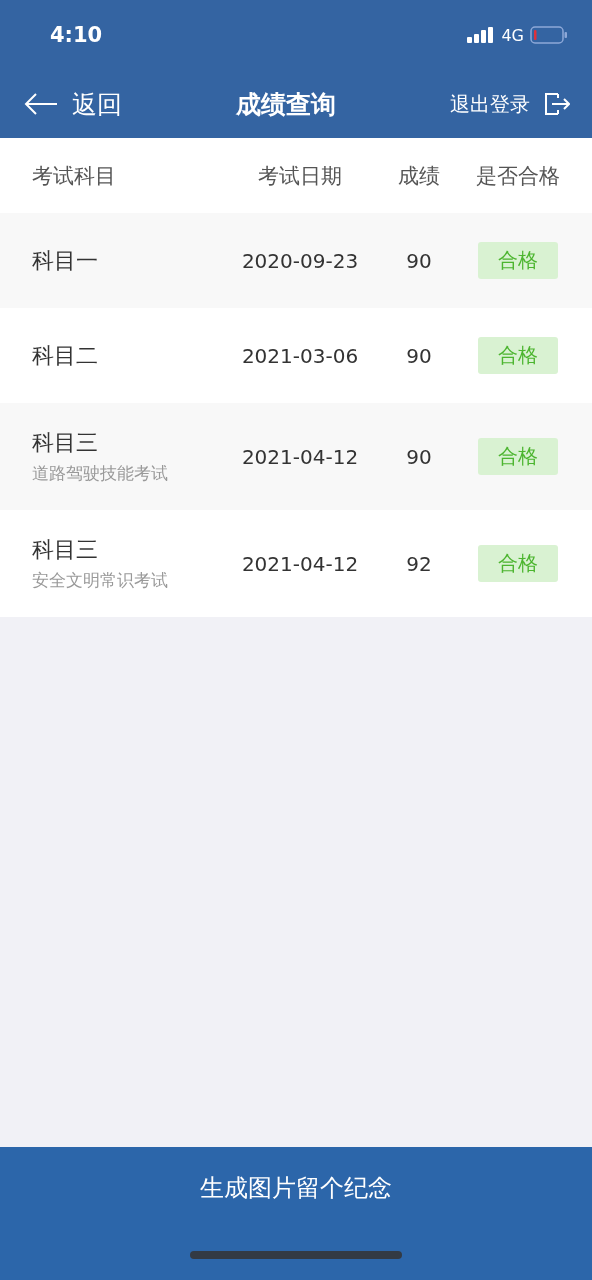  What do you see at coordinates (100, 473) in the screenshot?
I see `subject-detail: 道路驾驶技能考试` at bounding box center [100, 473].